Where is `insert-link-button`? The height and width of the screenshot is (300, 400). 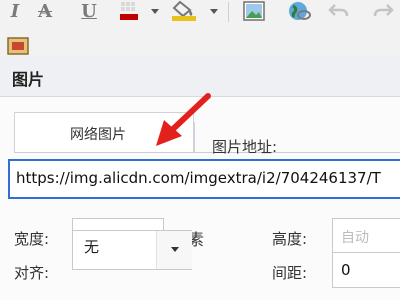
insert-link-button is located at coordinates (299, 11).